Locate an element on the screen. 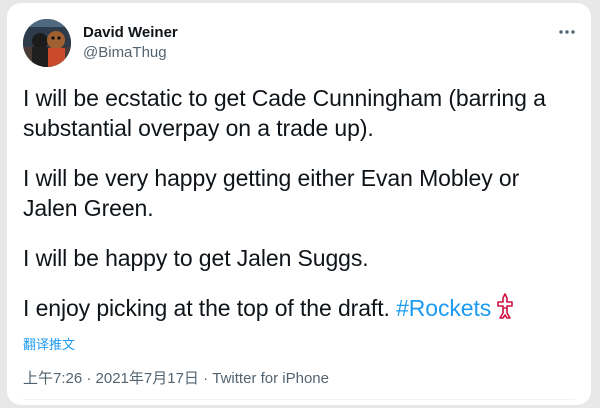 The width and height of the screenshot is (600, 408). rockets-logo-icon is located at coordinates (505, 309).